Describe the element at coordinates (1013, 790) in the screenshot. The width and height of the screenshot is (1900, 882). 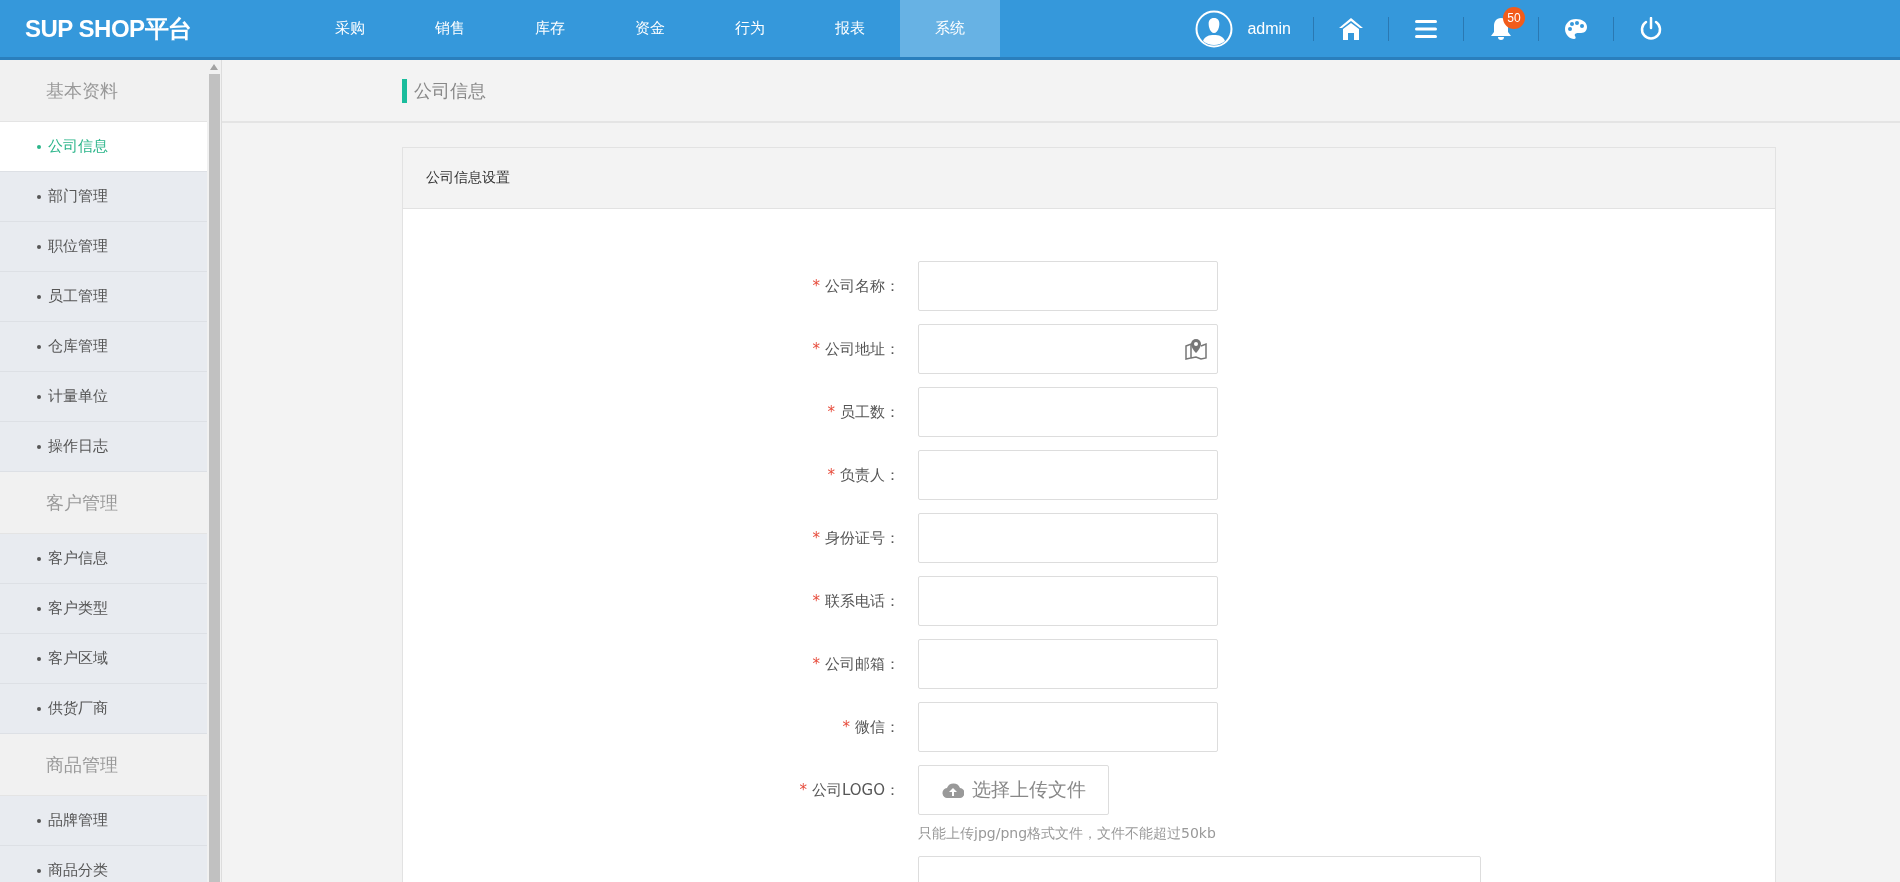
I see `upload-button: 选择上传文件` at that location.